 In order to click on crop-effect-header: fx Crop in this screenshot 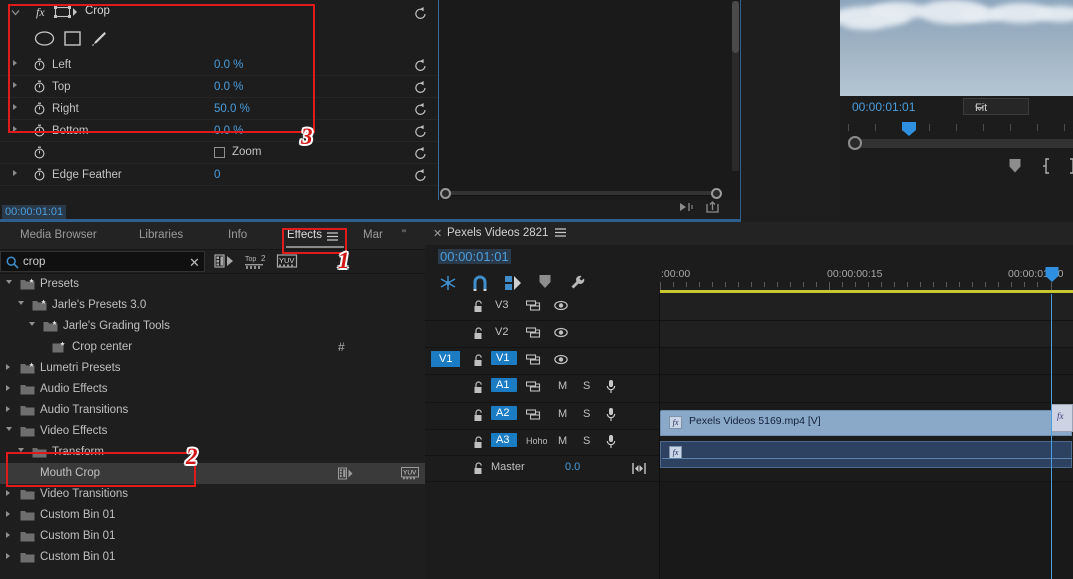, I will do `click(219, 13)`.